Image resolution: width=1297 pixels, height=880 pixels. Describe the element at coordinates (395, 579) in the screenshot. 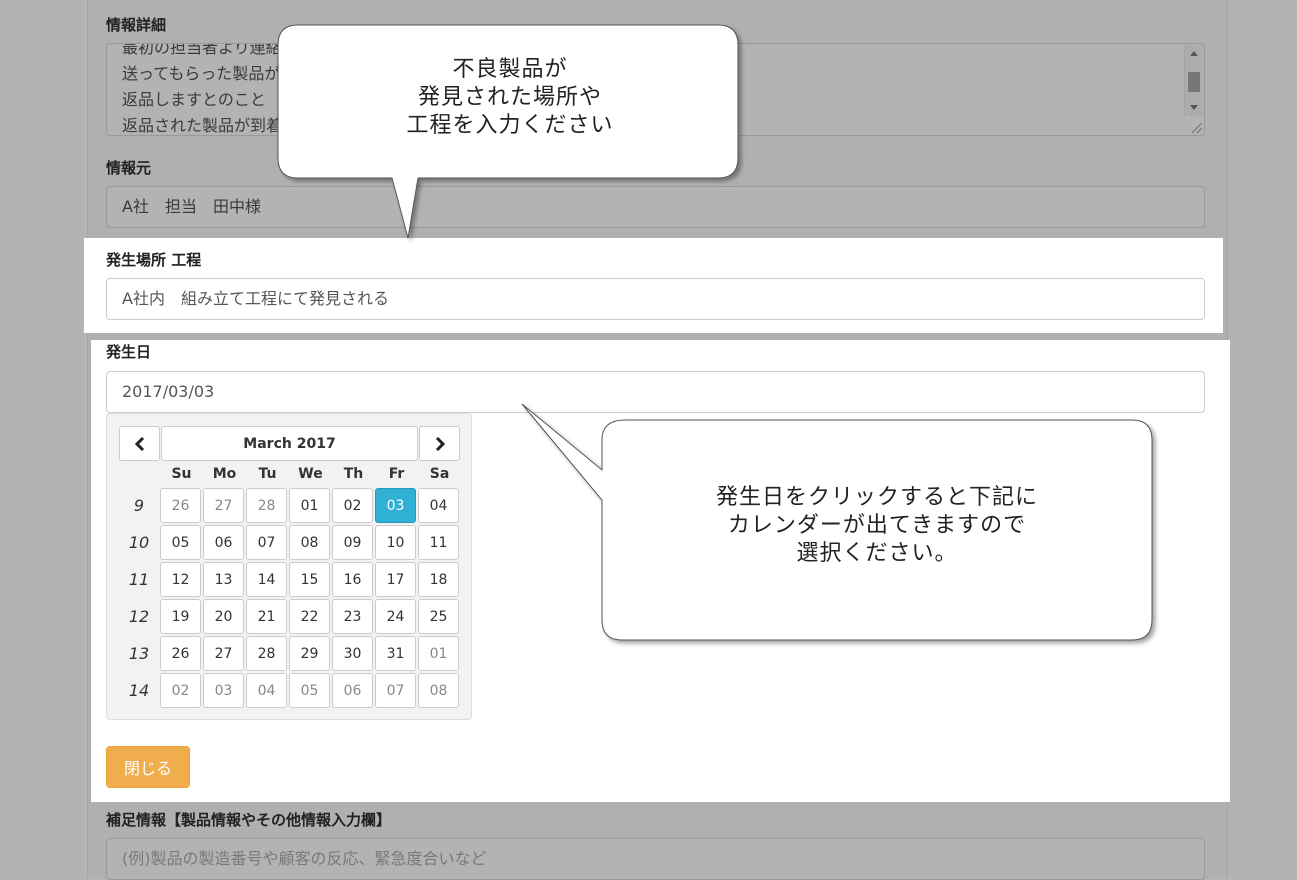

I see `calendar-day: 17` at that location.